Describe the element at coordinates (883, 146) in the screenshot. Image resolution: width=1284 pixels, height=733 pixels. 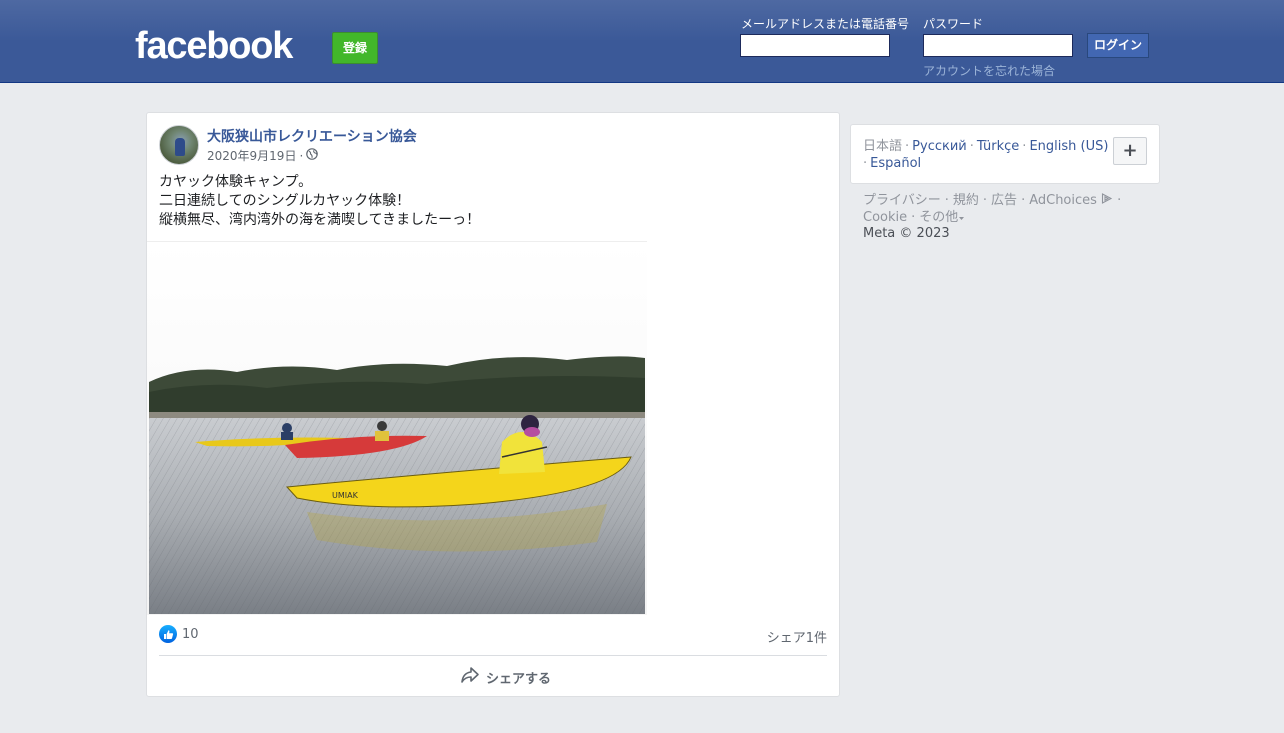
I see `language-current: 日本語` at that location.